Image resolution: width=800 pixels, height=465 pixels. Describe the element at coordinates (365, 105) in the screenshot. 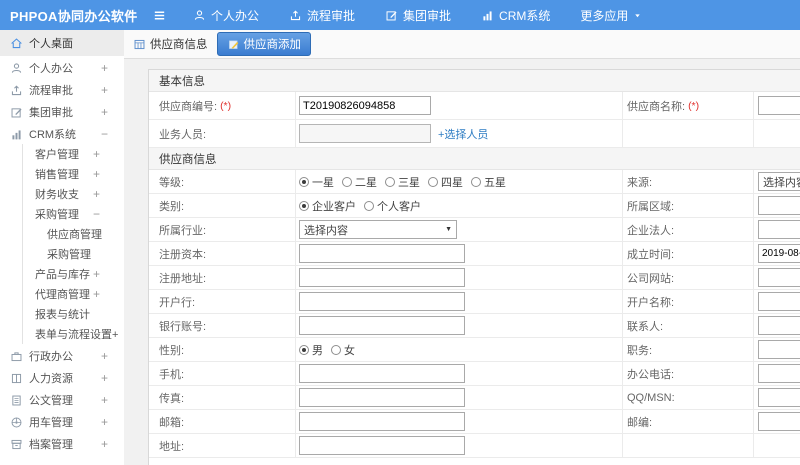

I see `supplier-code-input` at that location.